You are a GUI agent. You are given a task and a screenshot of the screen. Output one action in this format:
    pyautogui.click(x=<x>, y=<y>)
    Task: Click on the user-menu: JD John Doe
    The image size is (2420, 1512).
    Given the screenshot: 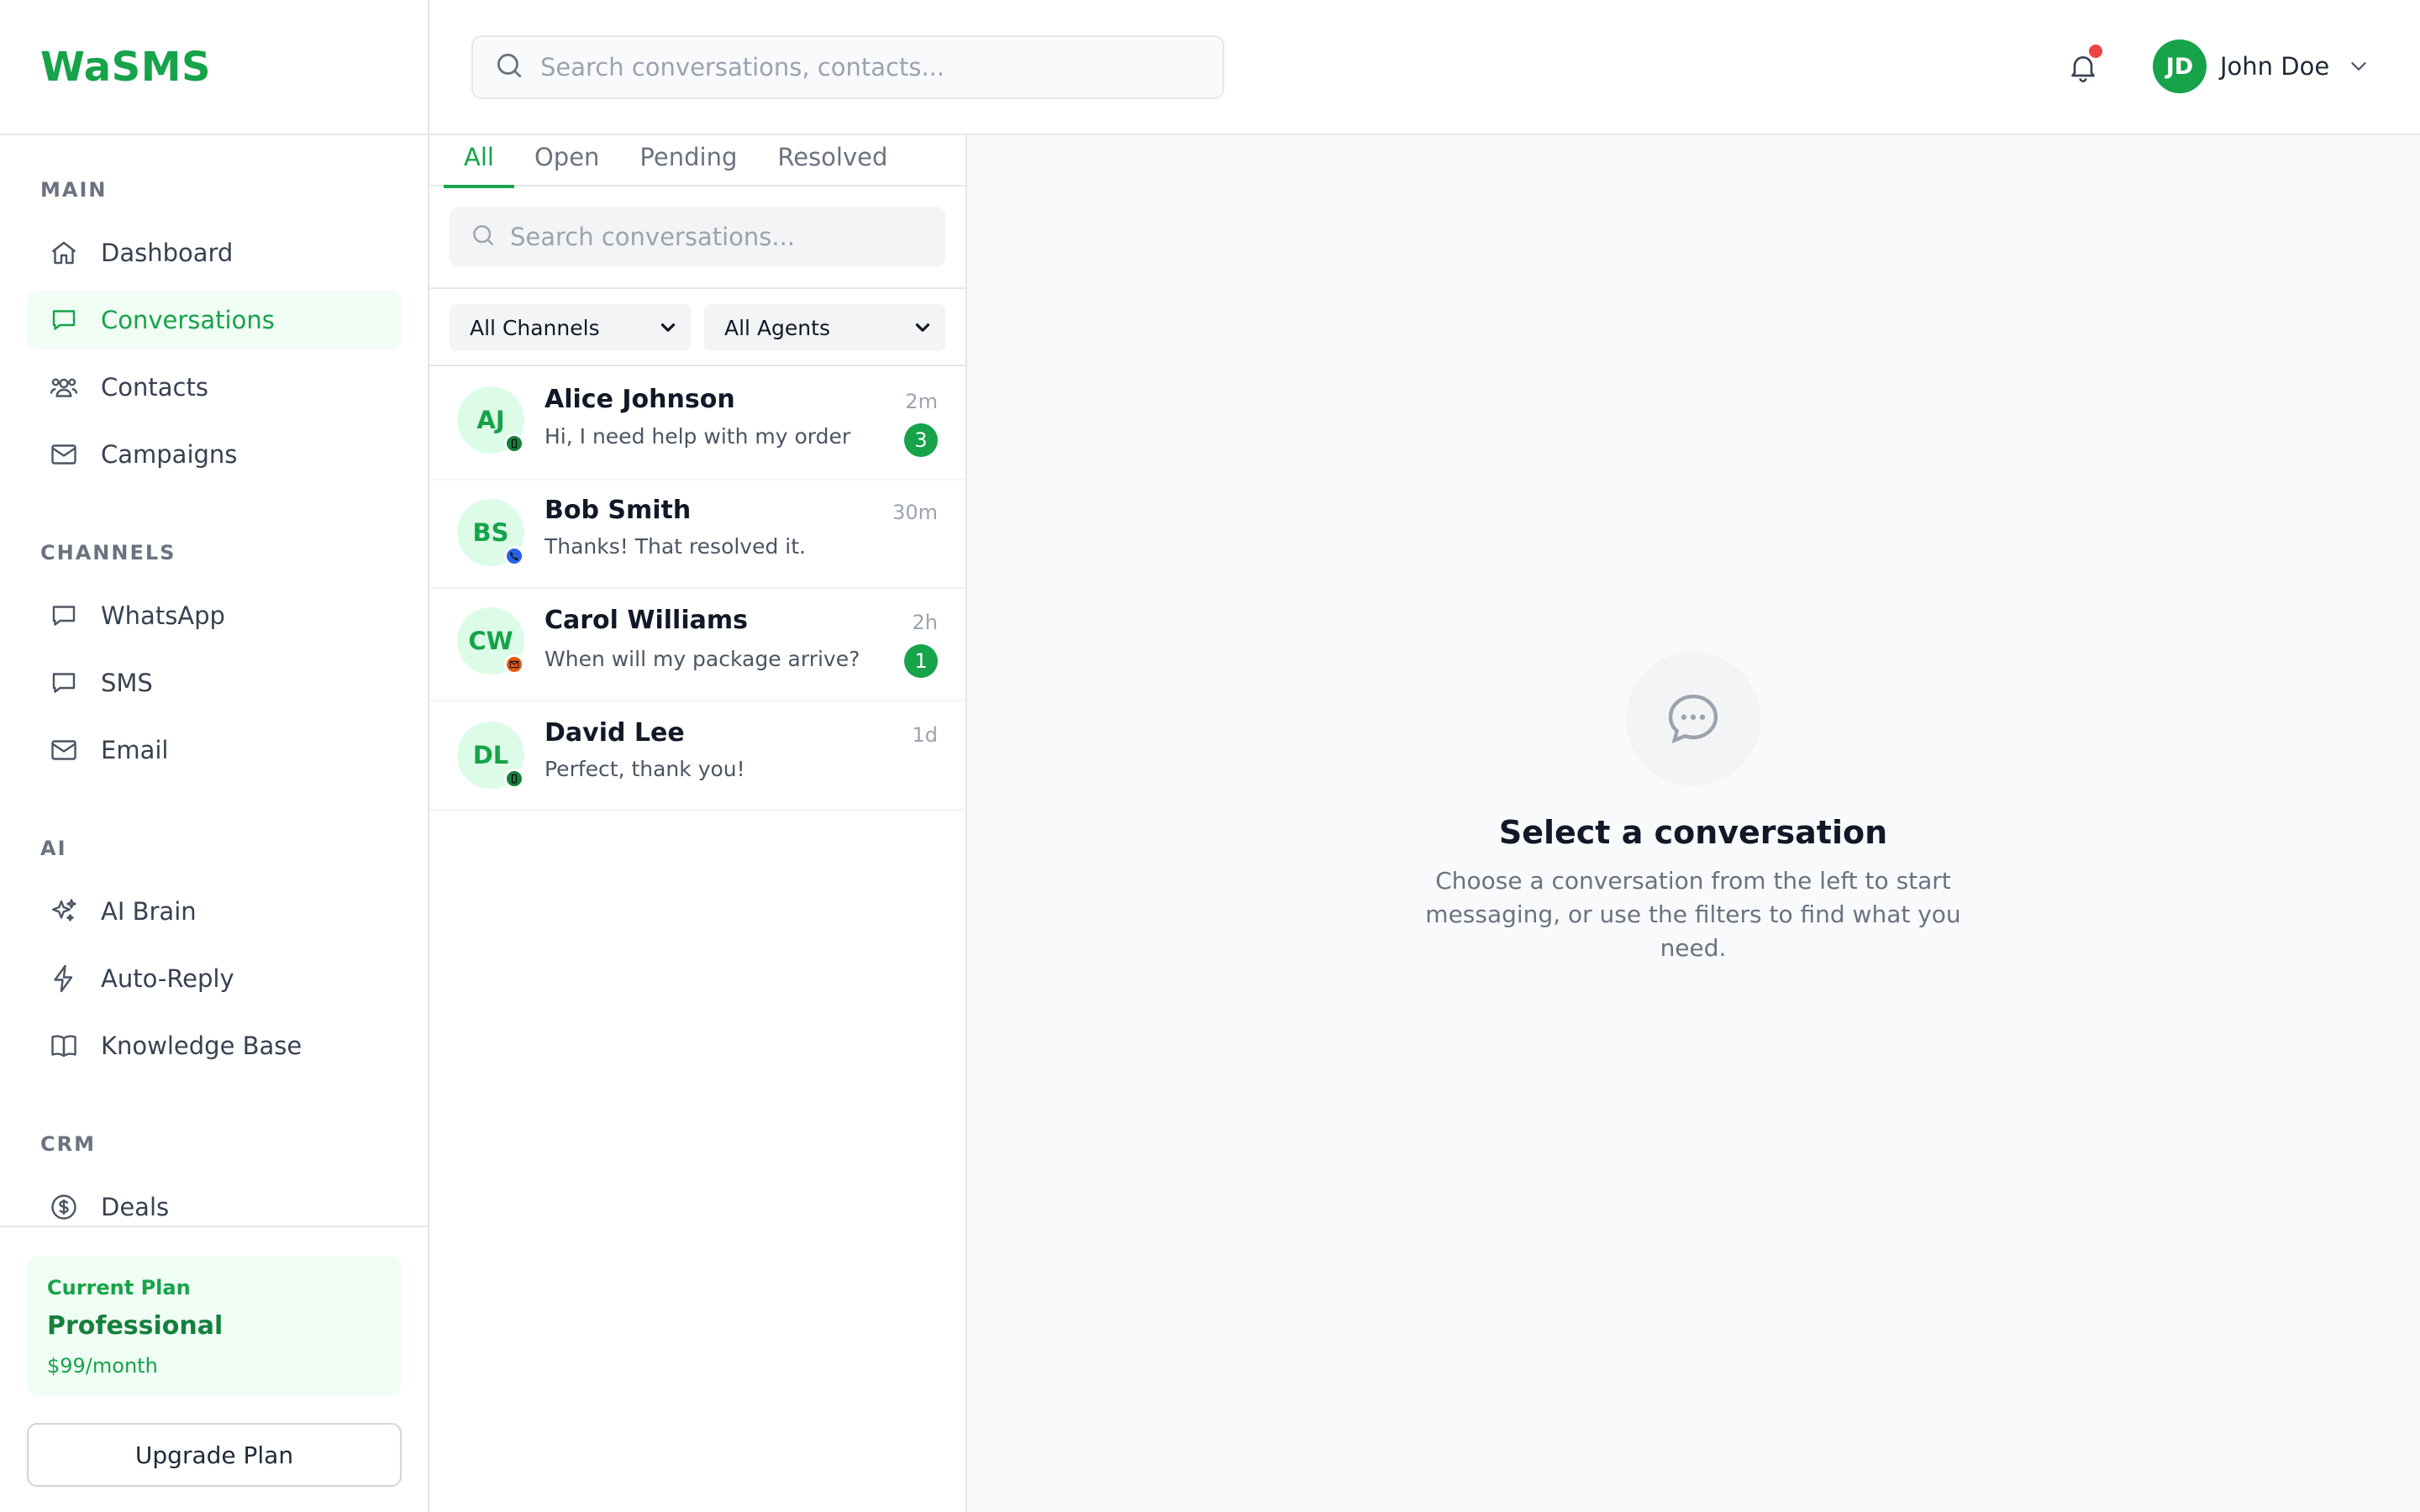 What is the action you would take?
    pyautogui.click(x=2262, y=66)
    